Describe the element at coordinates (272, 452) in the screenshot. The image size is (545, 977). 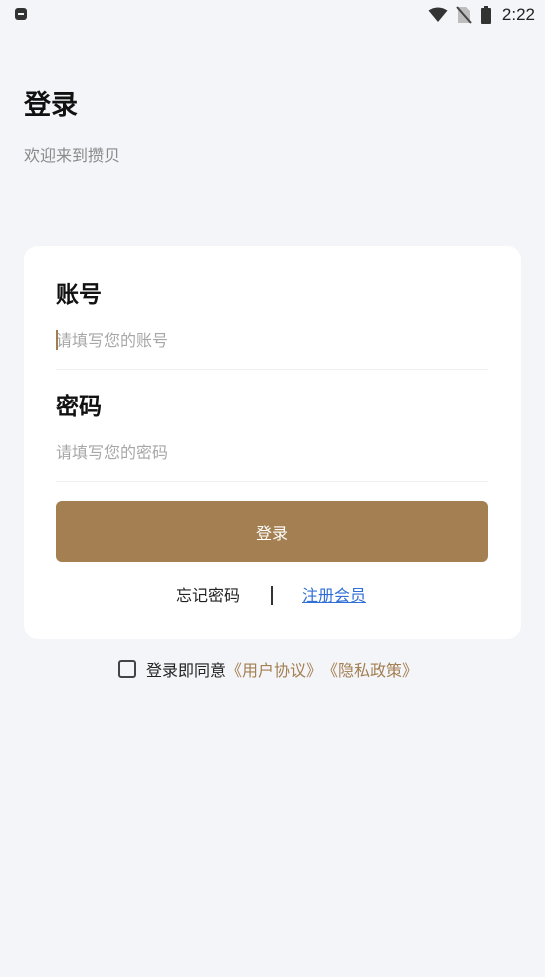
I see `password-input` at that location.